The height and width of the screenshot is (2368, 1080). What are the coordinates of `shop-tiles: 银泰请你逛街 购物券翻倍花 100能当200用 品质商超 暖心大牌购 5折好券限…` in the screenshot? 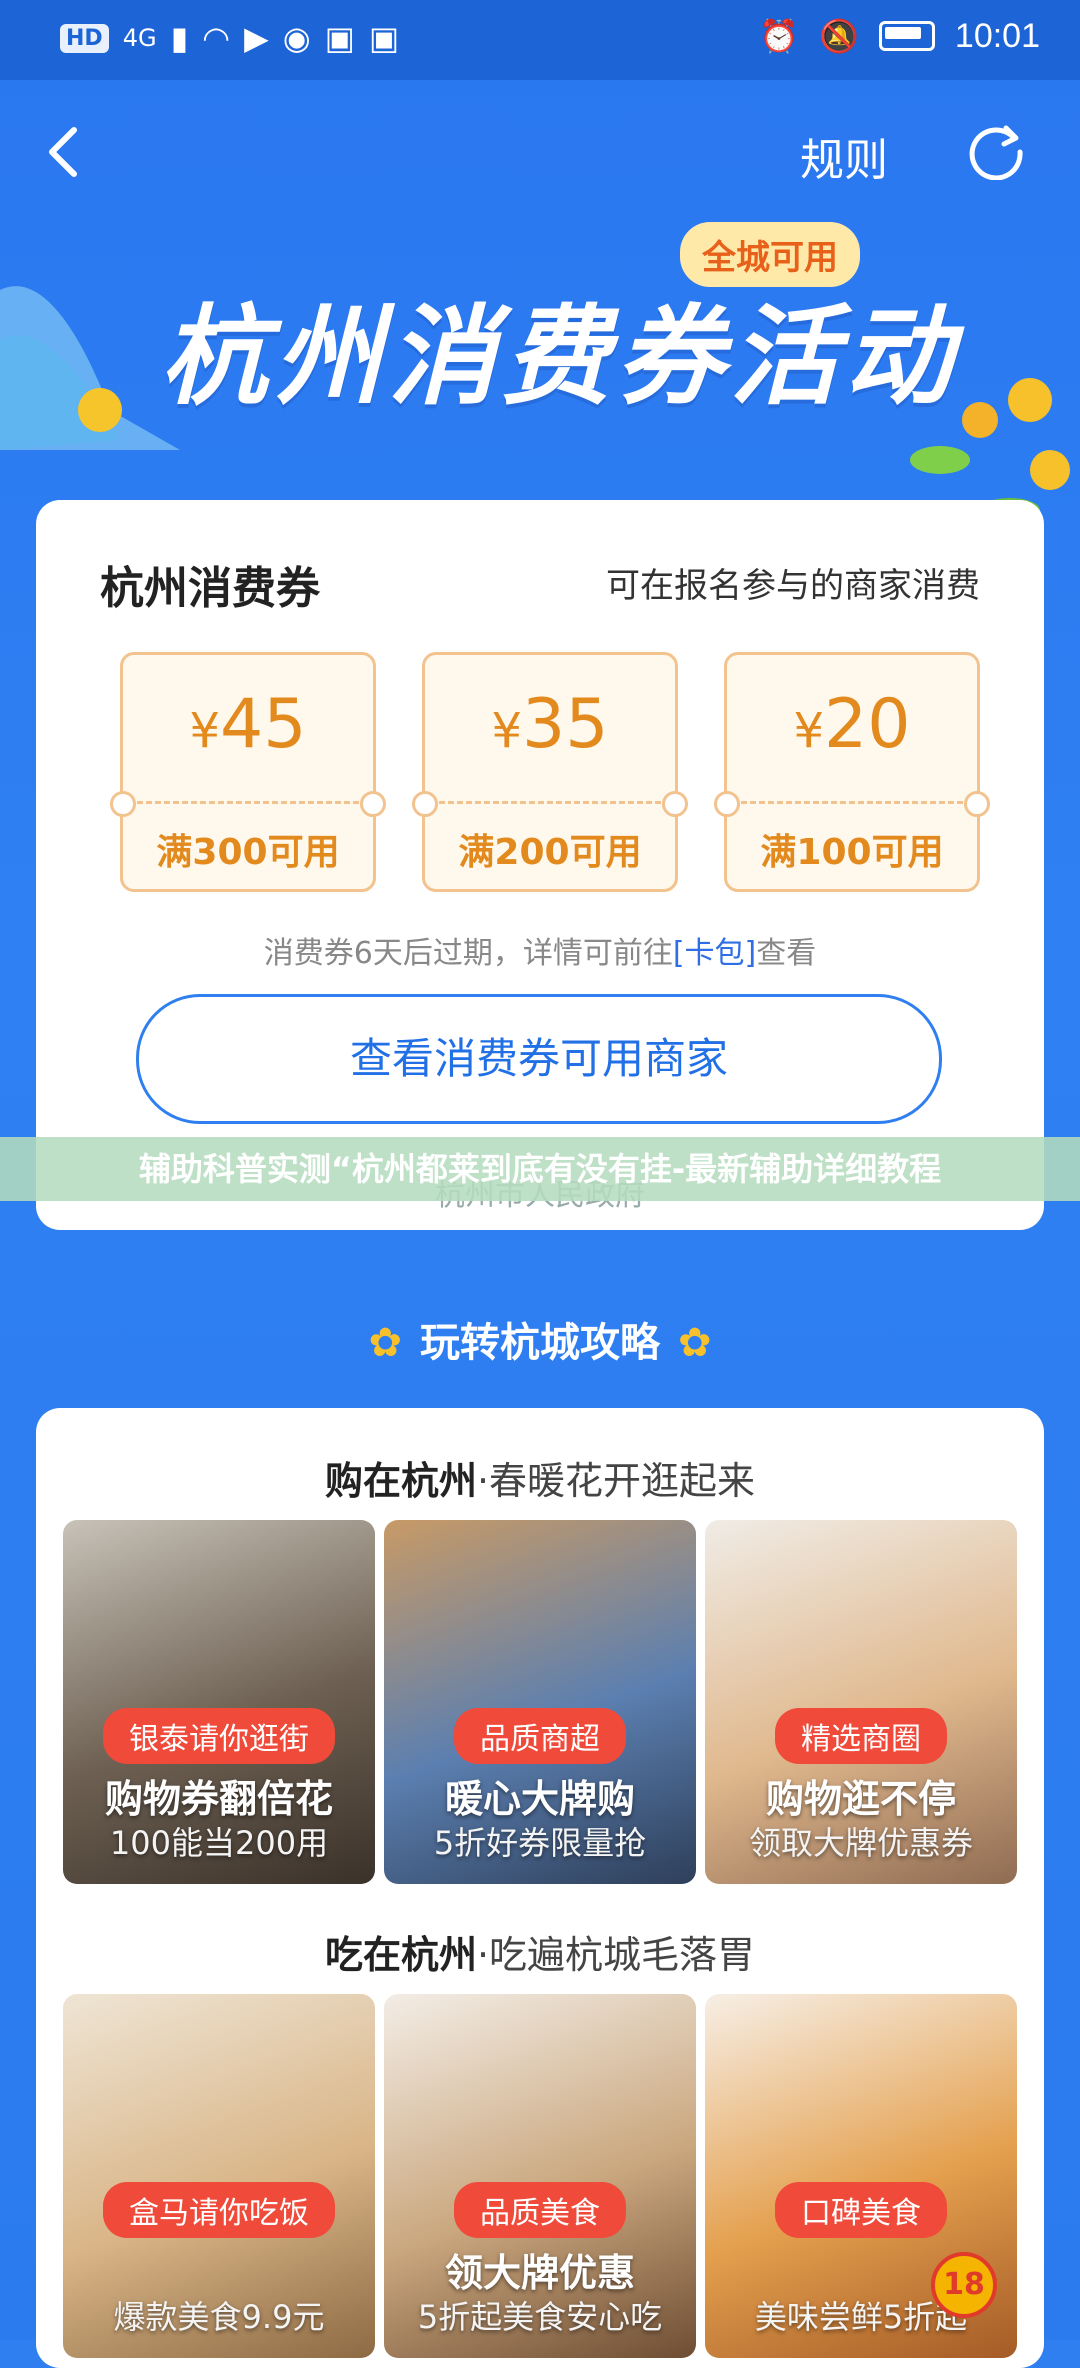 It's located at (540, 1702).